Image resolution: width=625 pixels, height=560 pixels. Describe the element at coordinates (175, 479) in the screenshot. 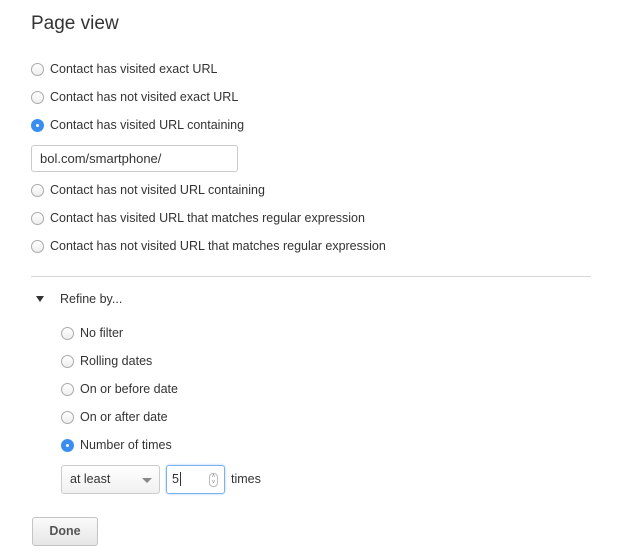

I see `count-value: 5` at that location.